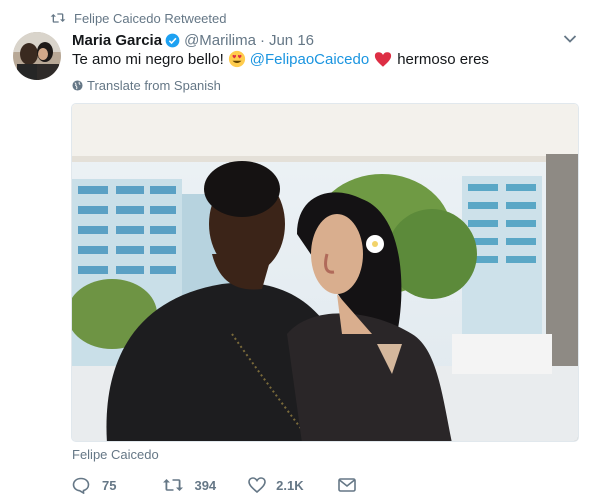  Describe the element at coordinates (109, 485) in the screenshot. I see `reply-count: 75` at that location.